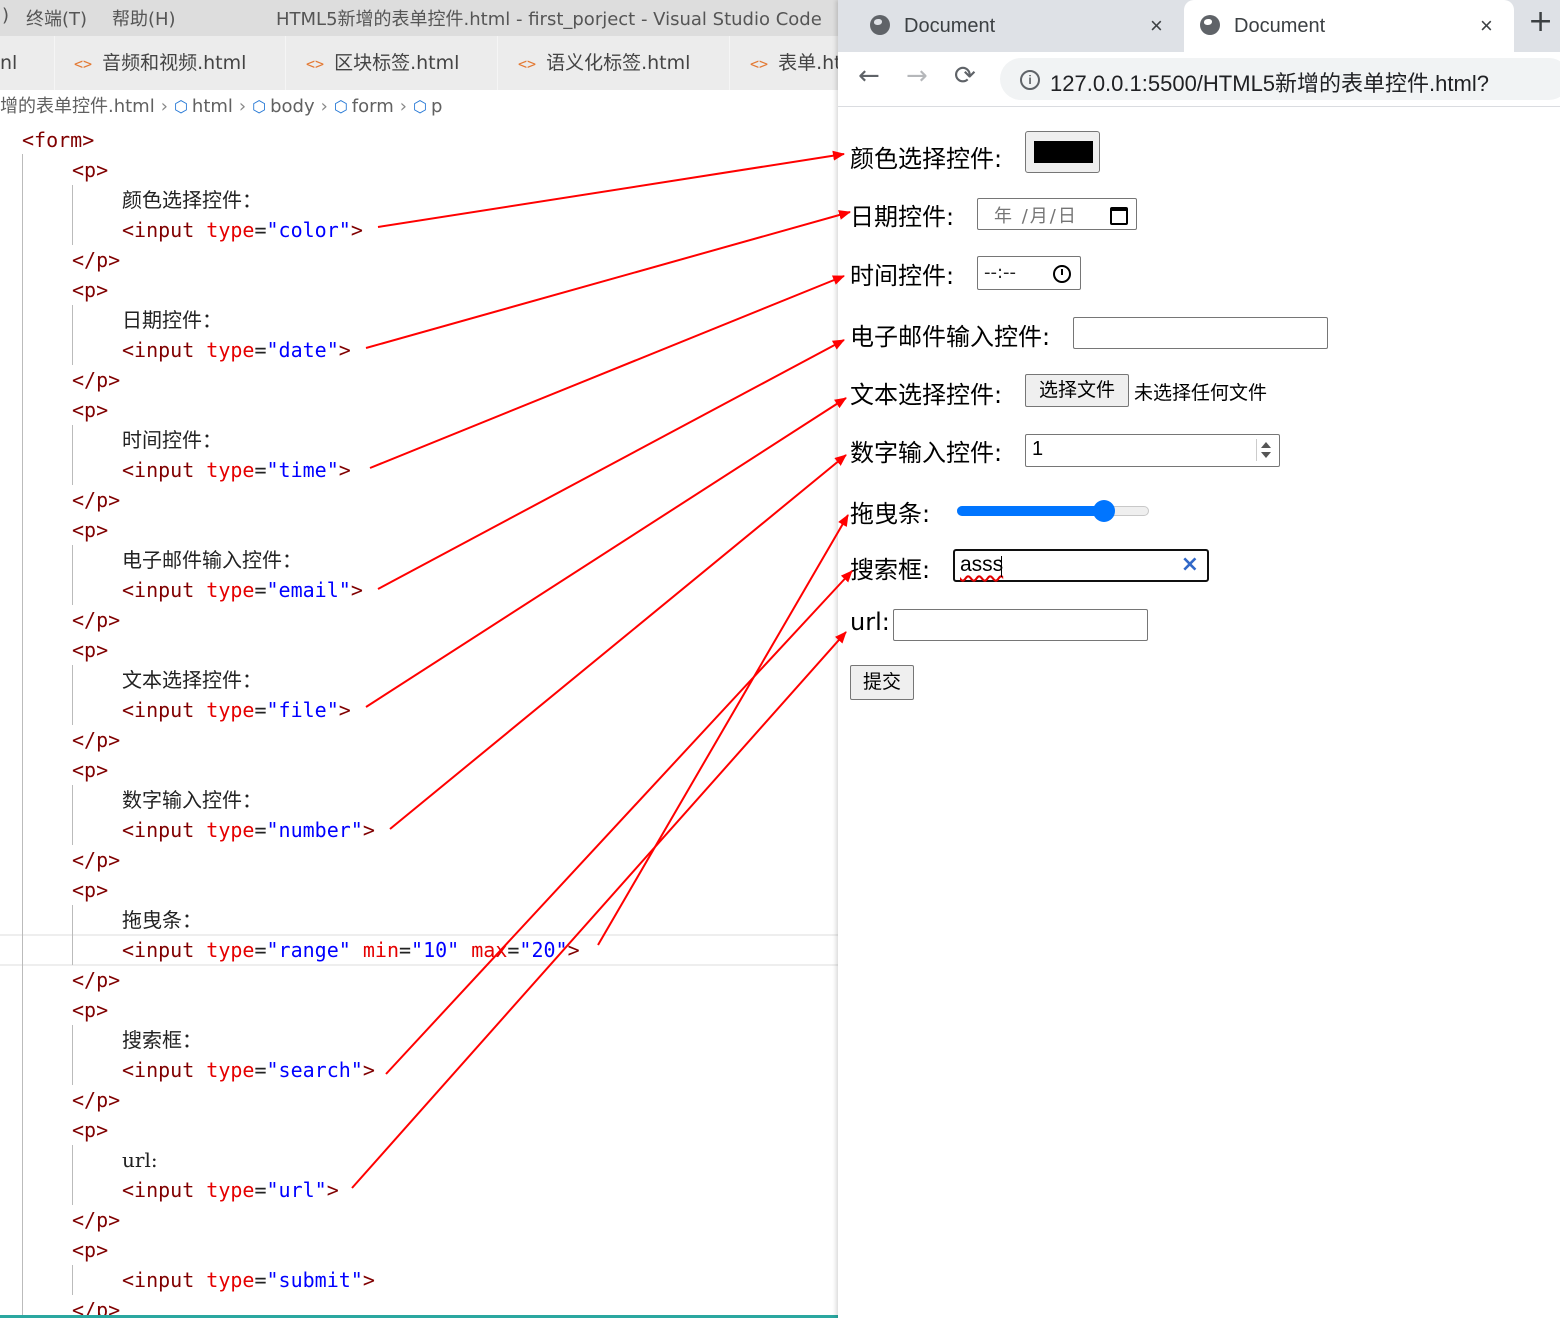  What do you see at coordinates (1264, 450) in the screenshot?
I see `spinner-icon` at bounding box center [1264, 450].